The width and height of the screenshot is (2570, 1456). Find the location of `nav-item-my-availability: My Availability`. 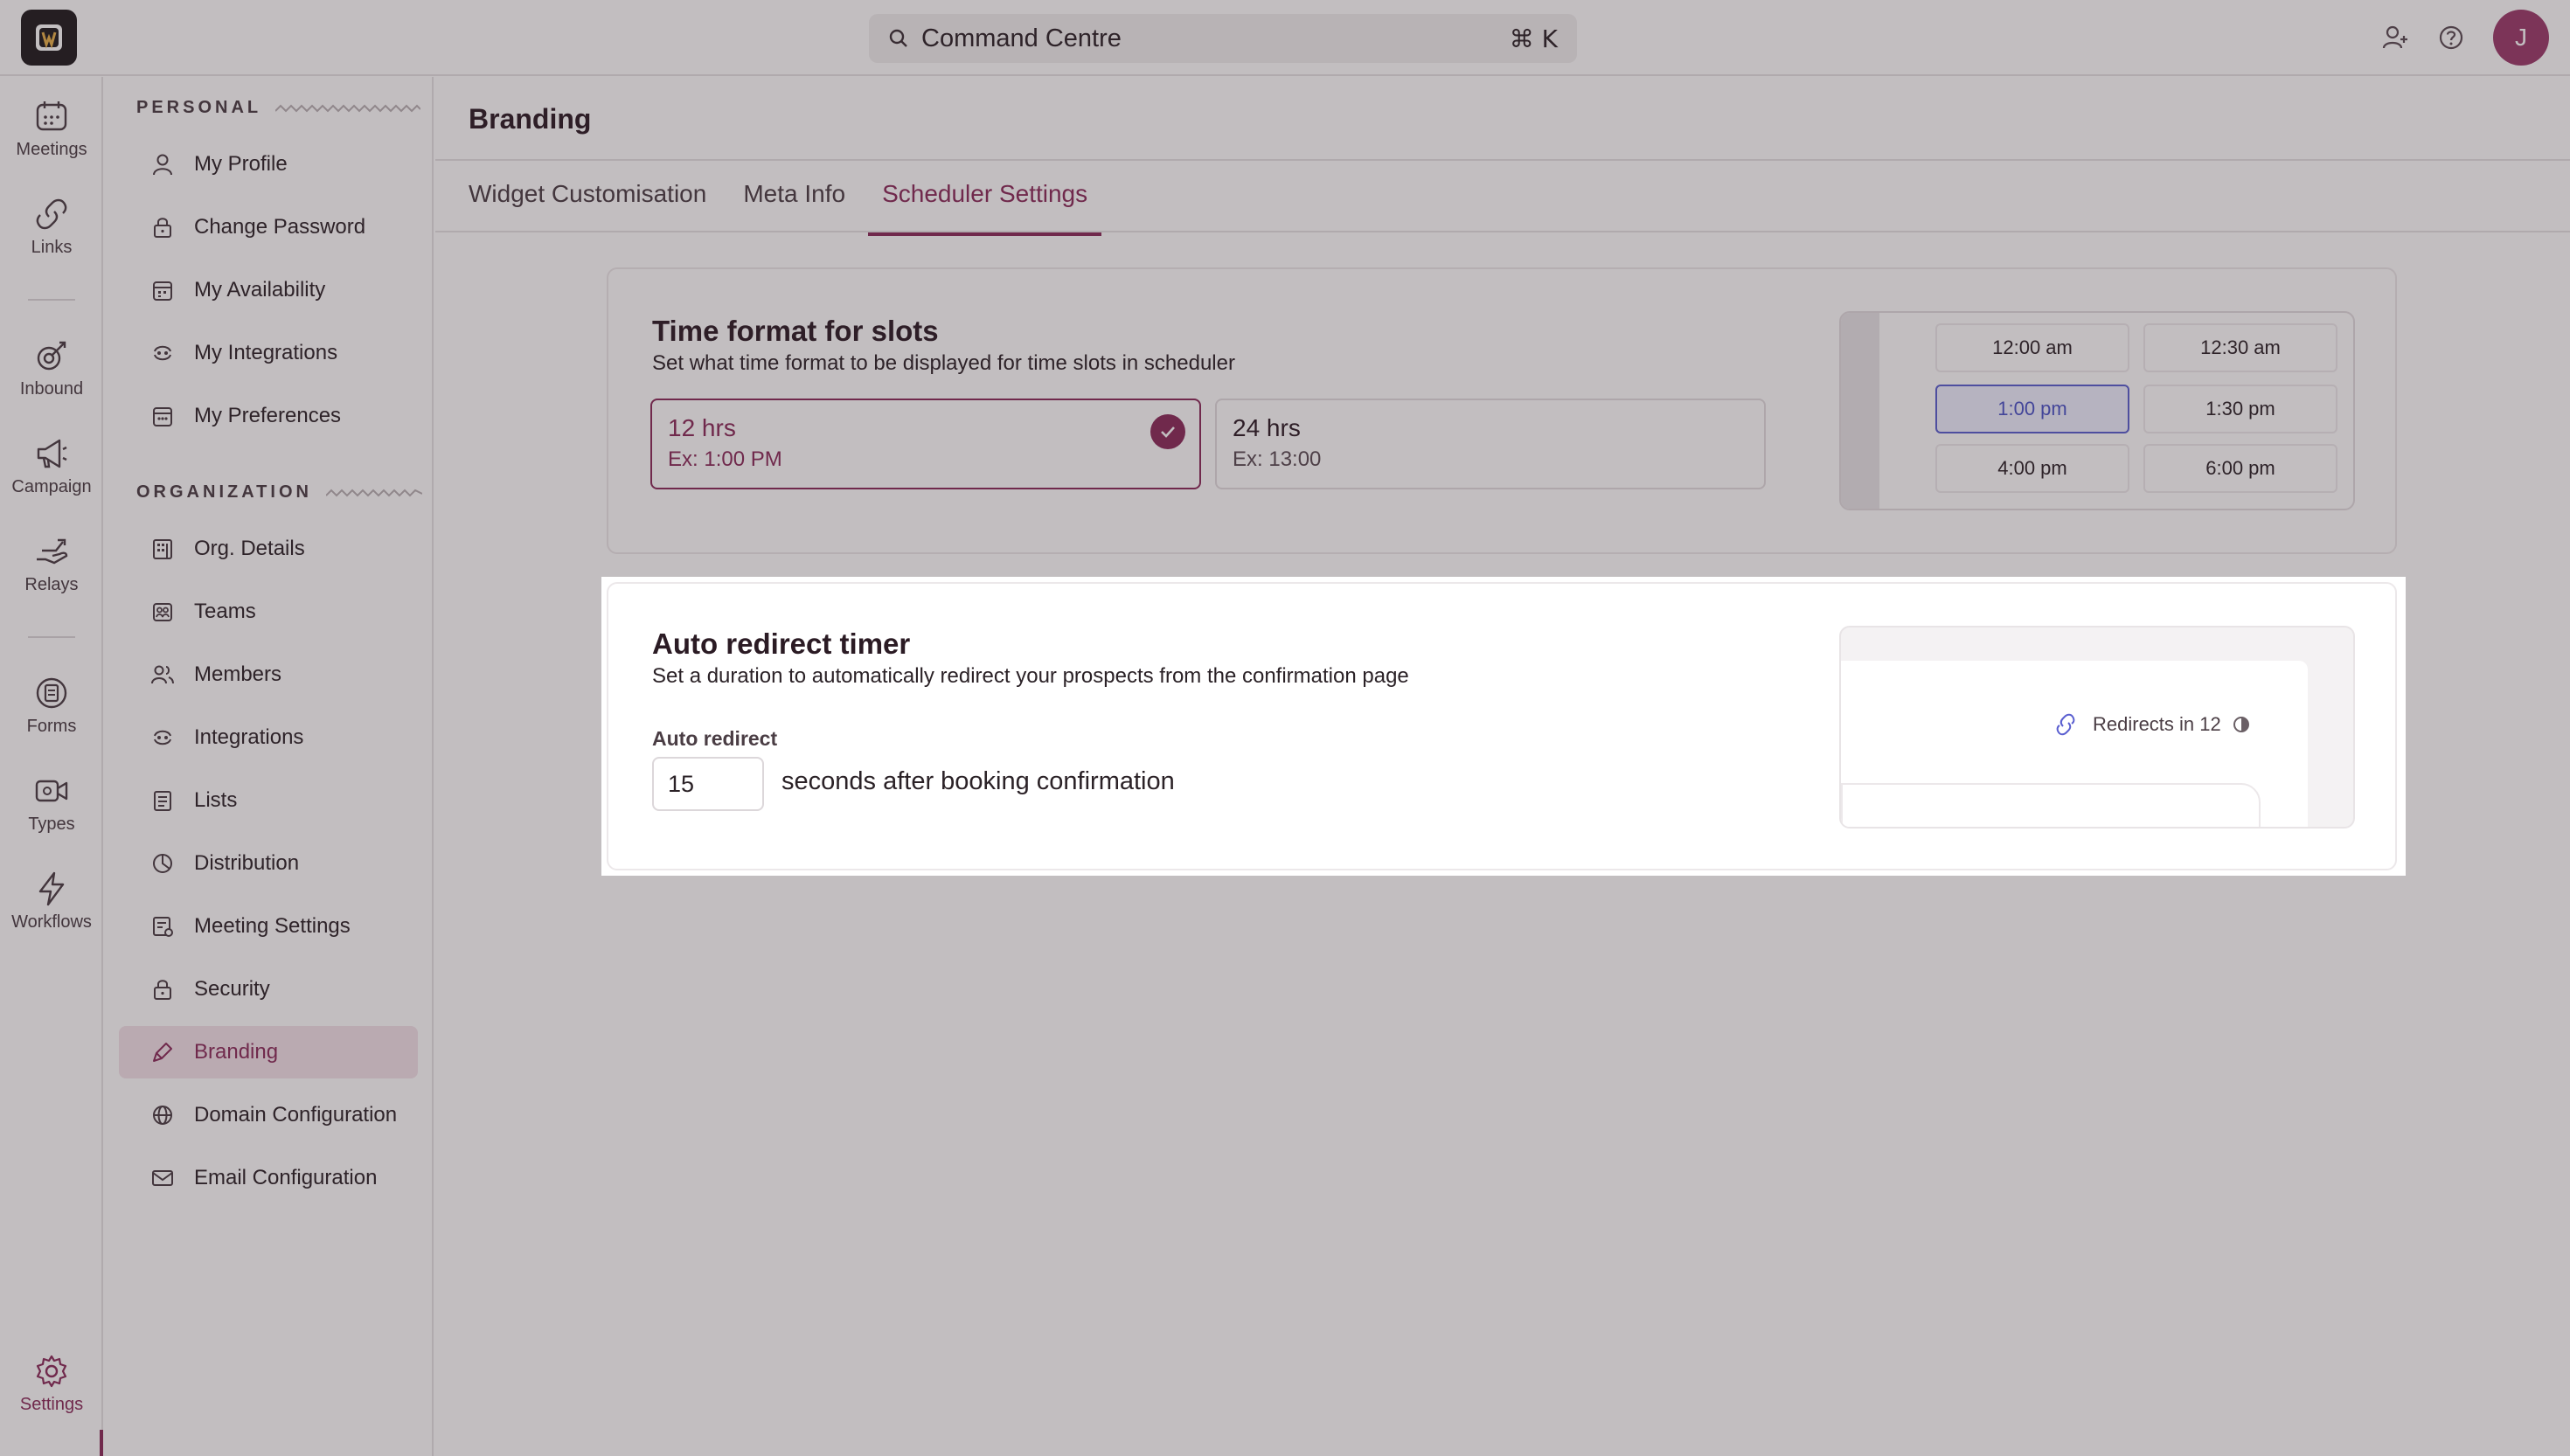

nav-item-my-availability: My Availability is located at coordinates (268, 290).